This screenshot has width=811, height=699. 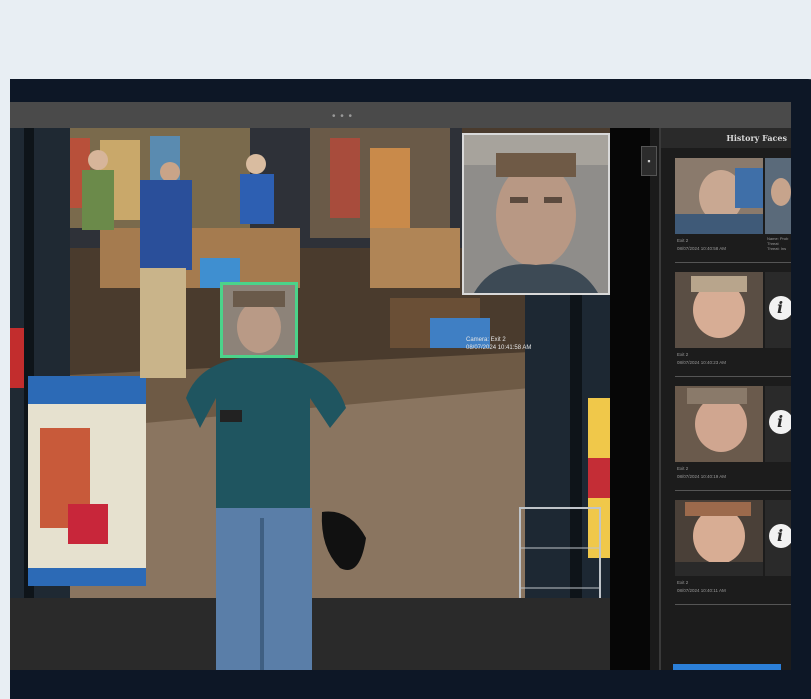 I want to click on camera-timestamp: 08/07/2024 10:41:58 AM, so click(x=499, y=348).